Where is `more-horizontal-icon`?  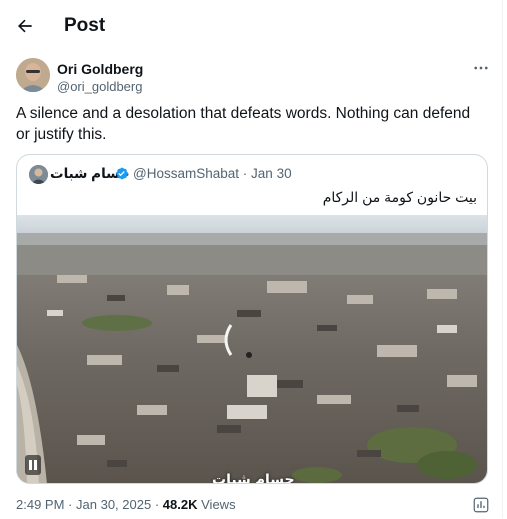 more-horizontal-icon is located at coordinates (481, 68).